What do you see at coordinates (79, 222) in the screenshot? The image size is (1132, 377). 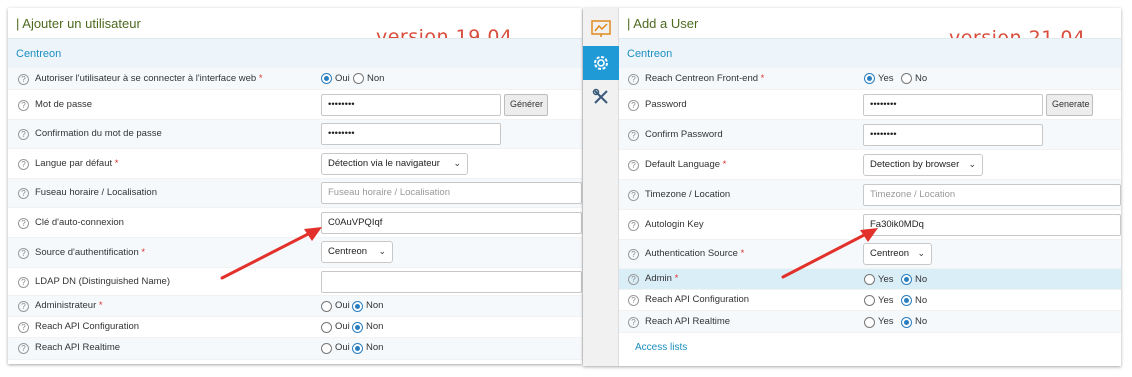 I see `row-label: Clé d'auto-connexion` at bounding box center [79, 222].